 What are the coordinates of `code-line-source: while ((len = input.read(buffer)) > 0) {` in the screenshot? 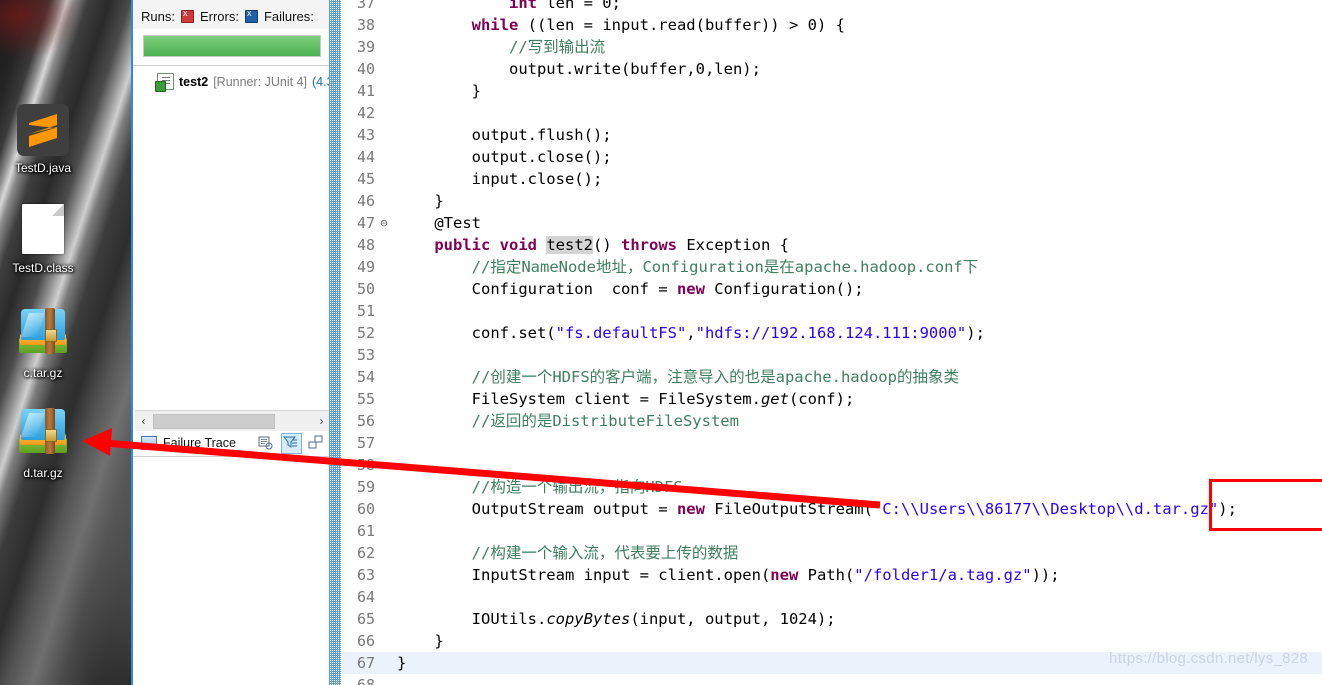 It's located at (658, 25).